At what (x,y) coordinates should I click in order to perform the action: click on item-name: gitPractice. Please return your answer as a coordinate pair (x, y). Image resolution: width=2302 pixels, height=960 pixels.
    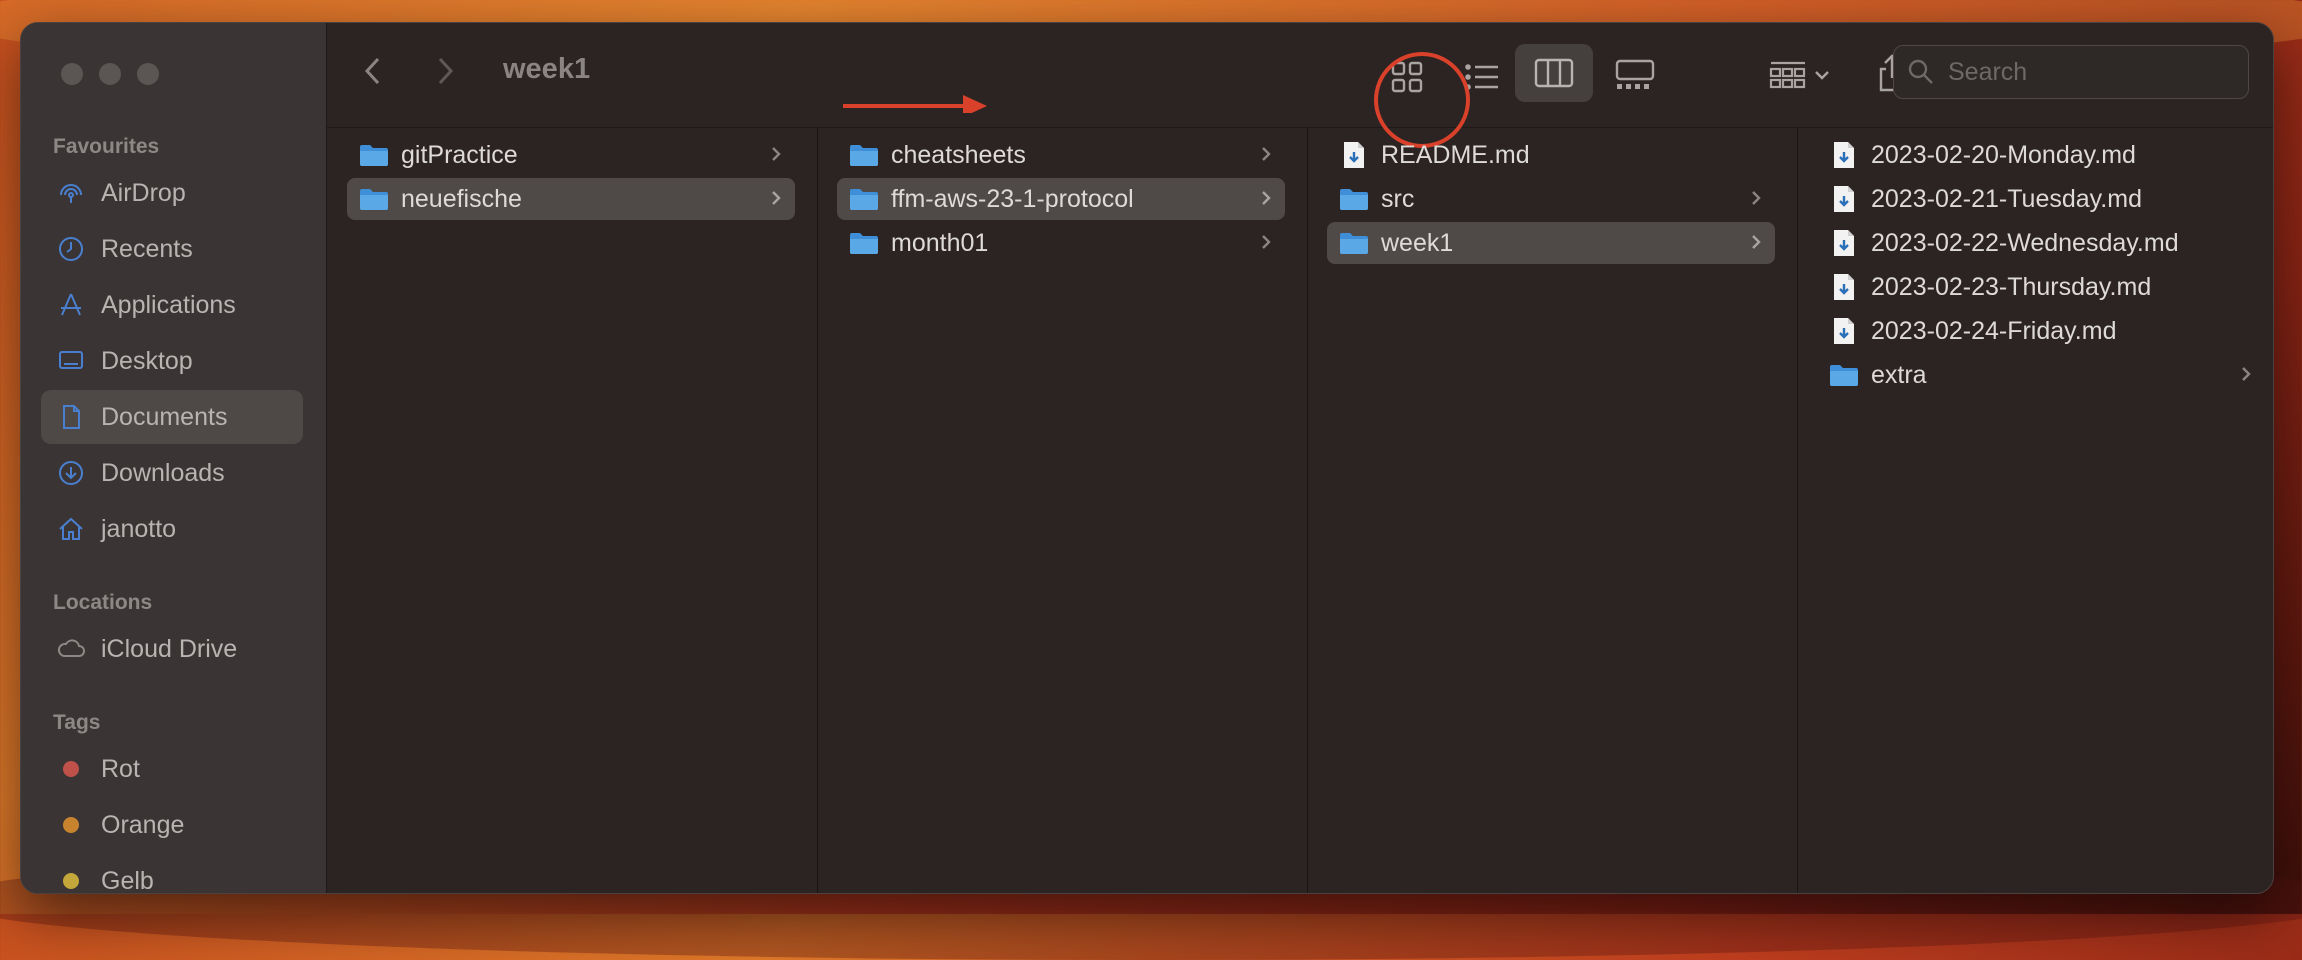
    Looking at the image, I should click on (459, 154).